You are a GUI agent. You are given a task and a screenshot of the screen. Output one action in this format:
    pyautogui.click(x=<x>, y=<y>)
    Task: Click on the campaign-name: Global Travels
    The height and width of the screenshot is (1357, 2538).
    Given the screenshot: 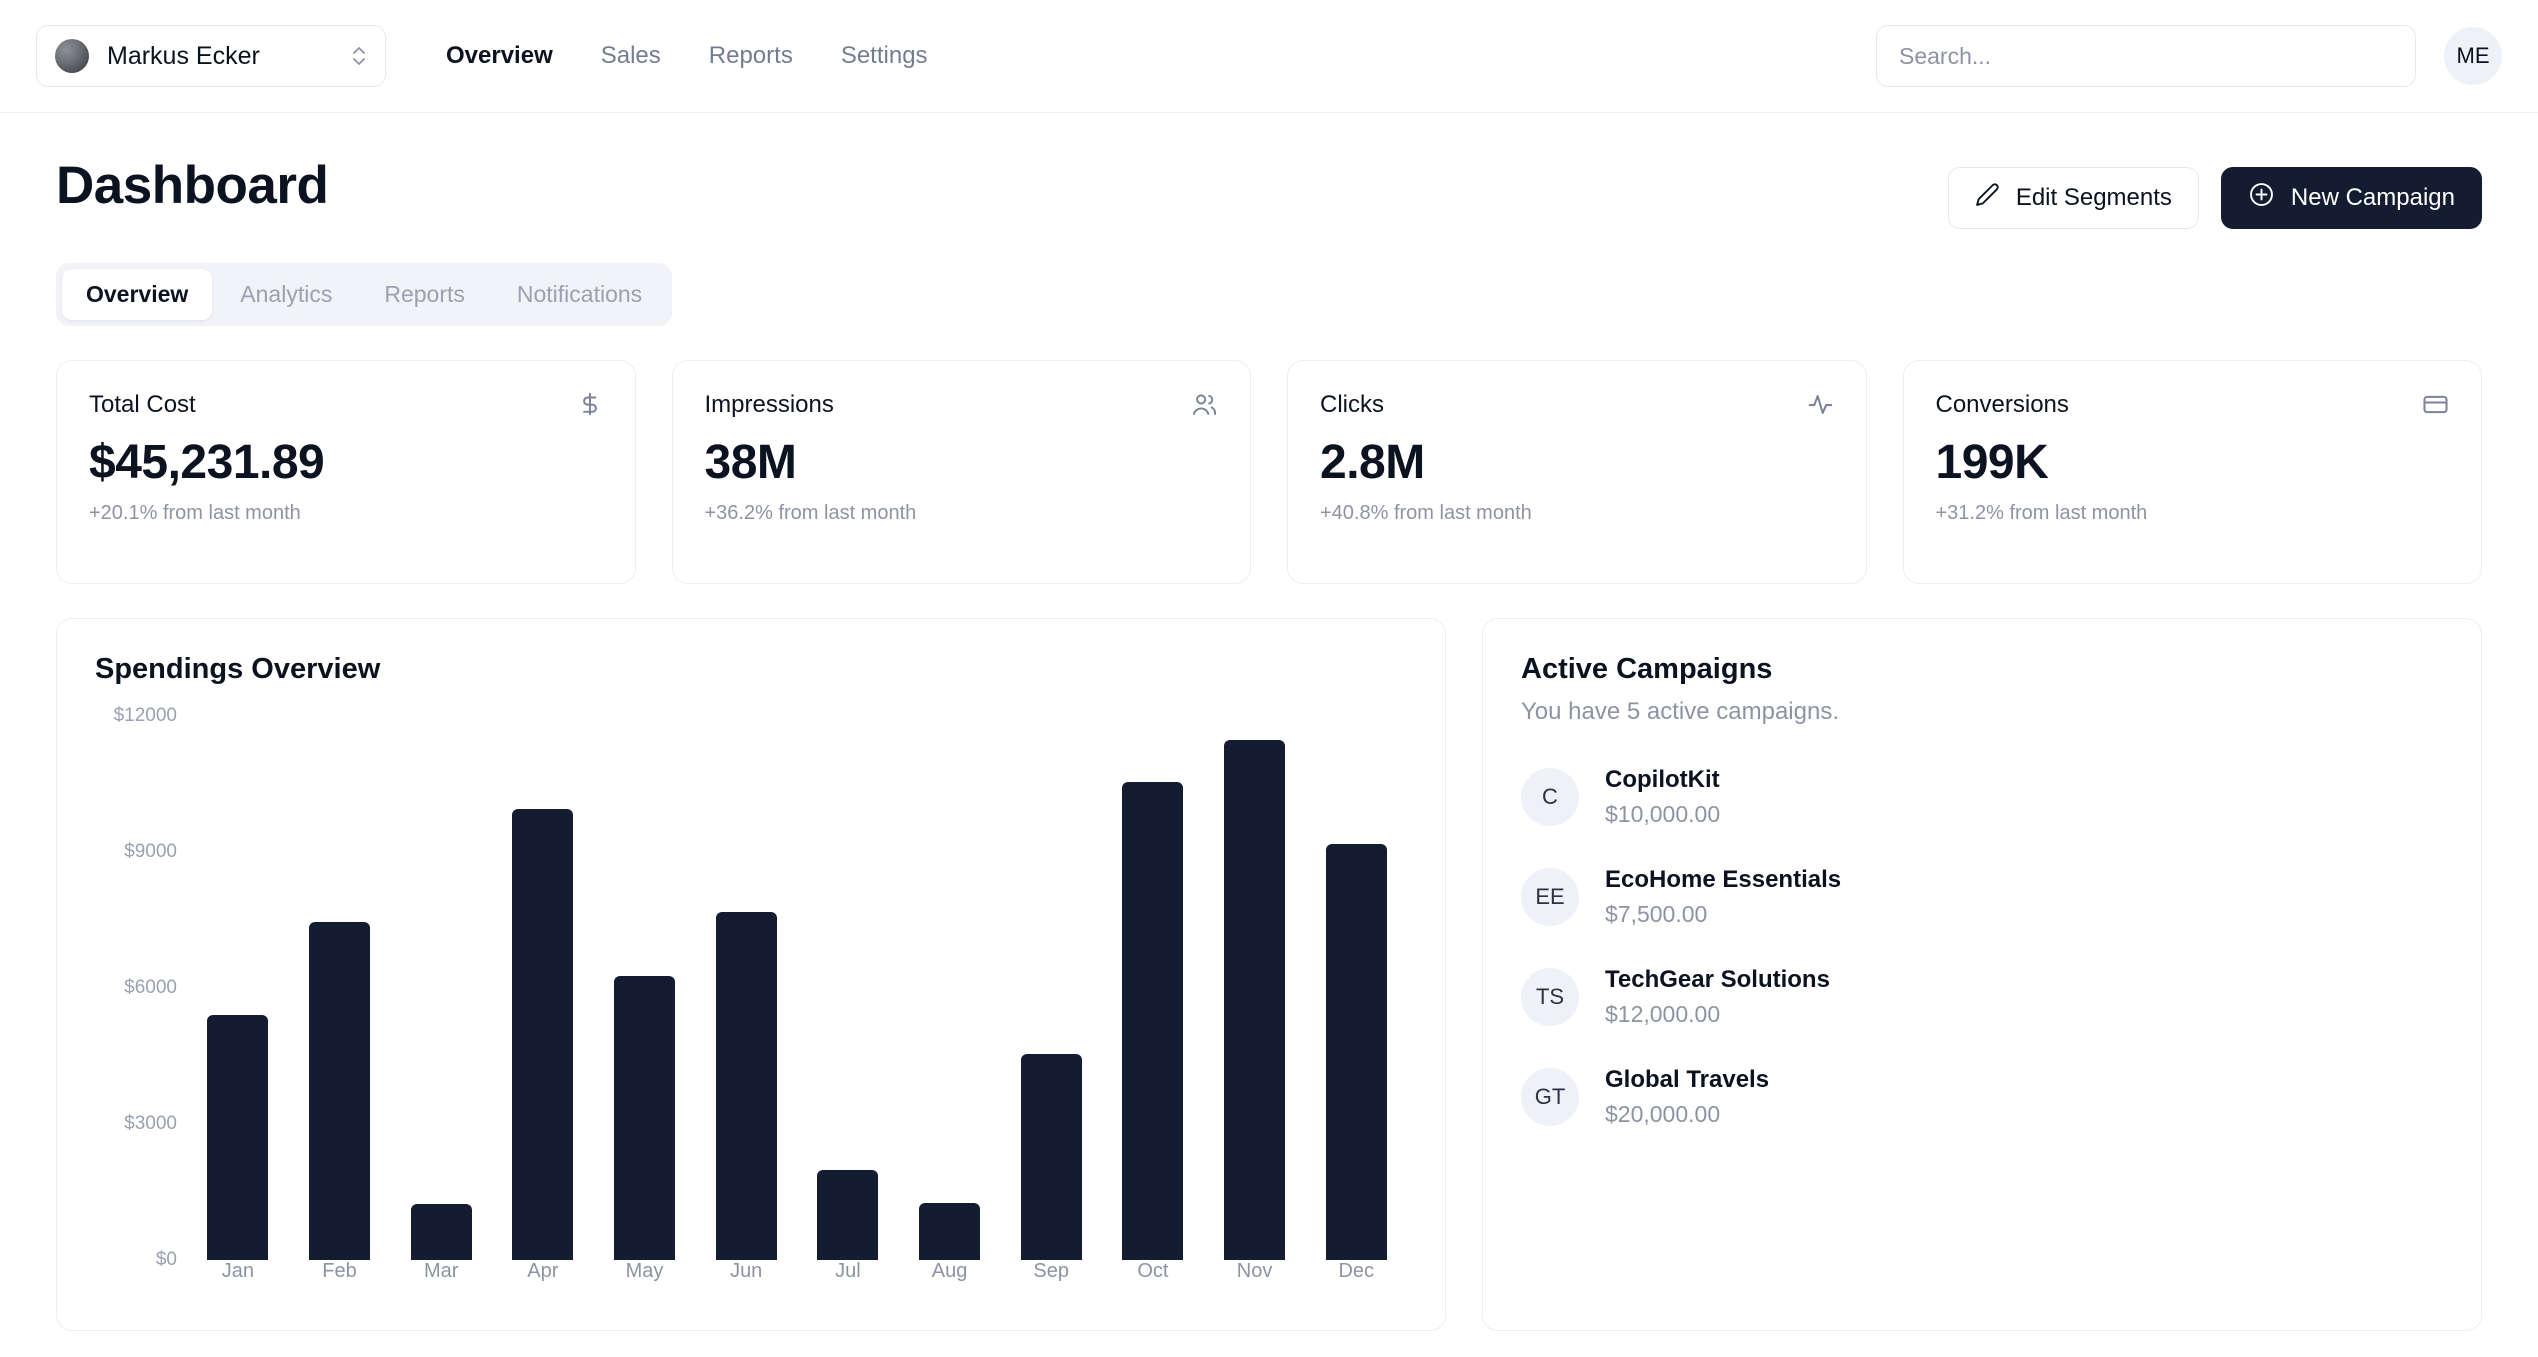 What is the action you would take?
    pyautogui.click(x=1687, y=1079)
    